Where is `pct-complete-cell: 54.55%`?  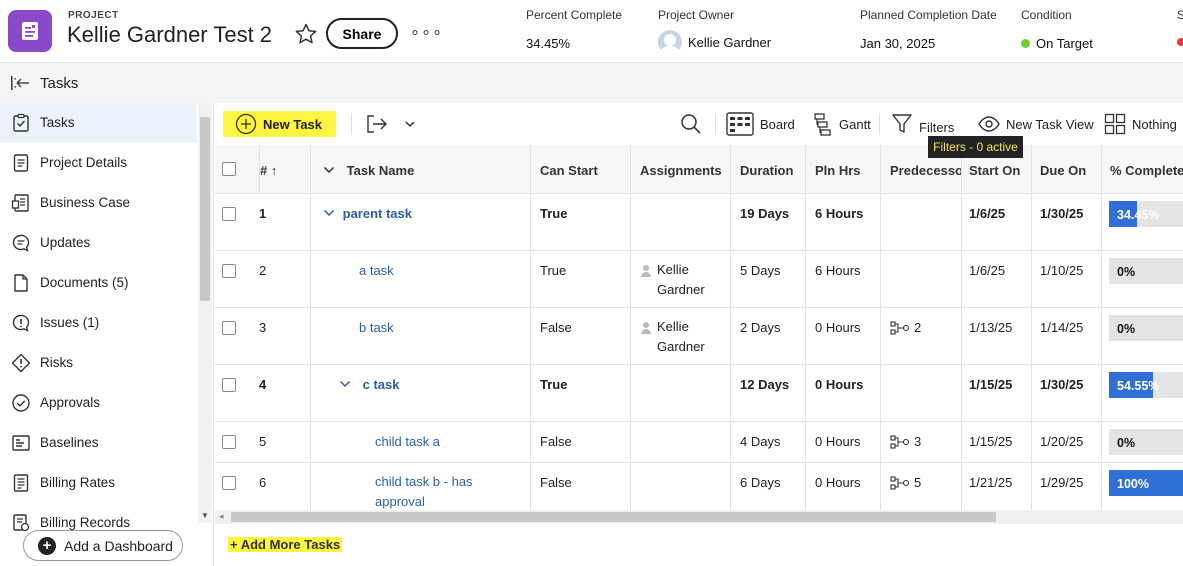 pct-complete-cell: 54.55% is located at coordinates (1142, 393).